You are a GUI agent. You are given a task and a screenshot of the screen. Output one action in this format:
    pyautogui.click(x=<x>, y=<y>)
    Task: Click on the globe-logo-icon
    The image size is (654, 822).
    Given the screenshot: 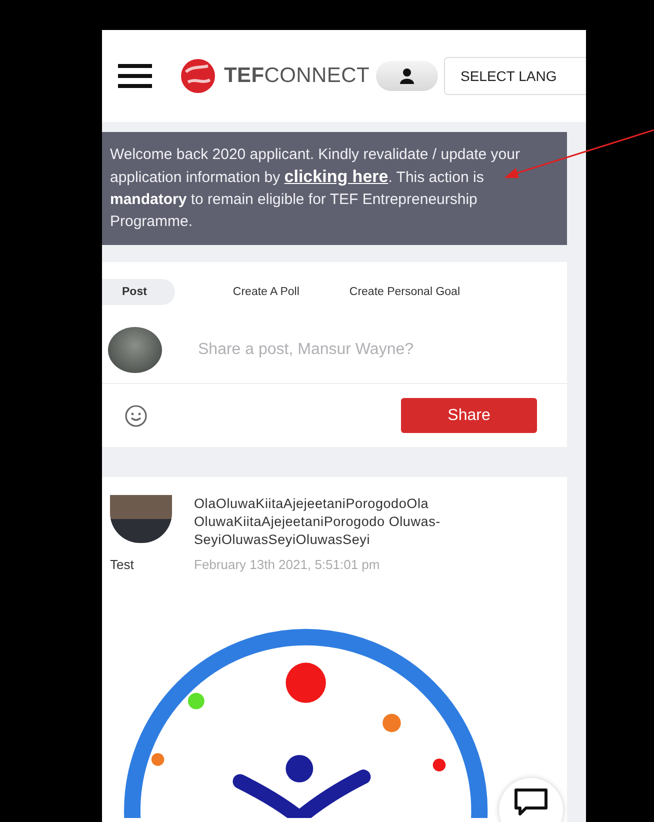 What is the action you would take?
    pyautogui.click(x=198, y=76)
    